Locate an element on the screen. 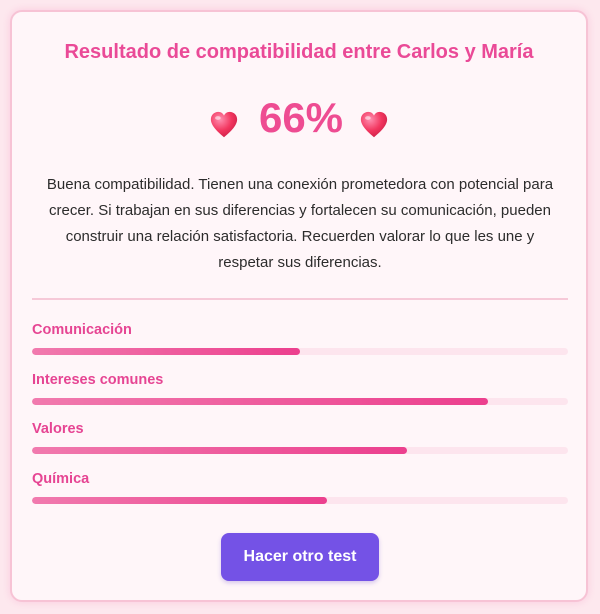  metric-valores: Valores is located at coordinates (300, 437).